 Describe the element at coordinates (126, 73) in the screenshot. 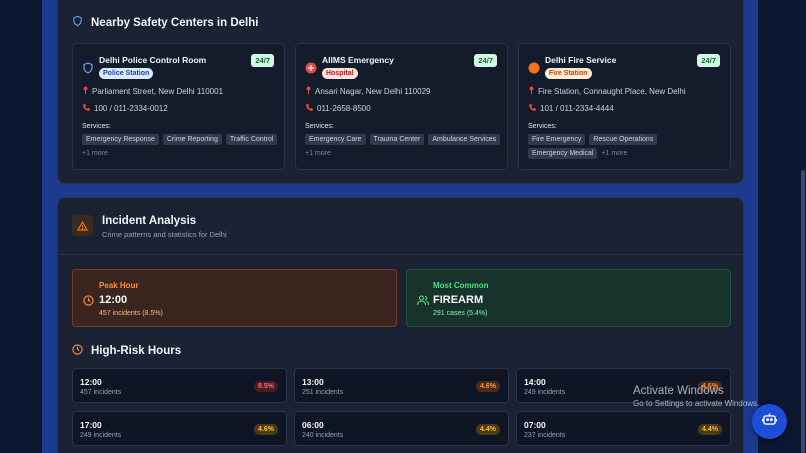

I see `center-type-badge: Police Station` at that location.